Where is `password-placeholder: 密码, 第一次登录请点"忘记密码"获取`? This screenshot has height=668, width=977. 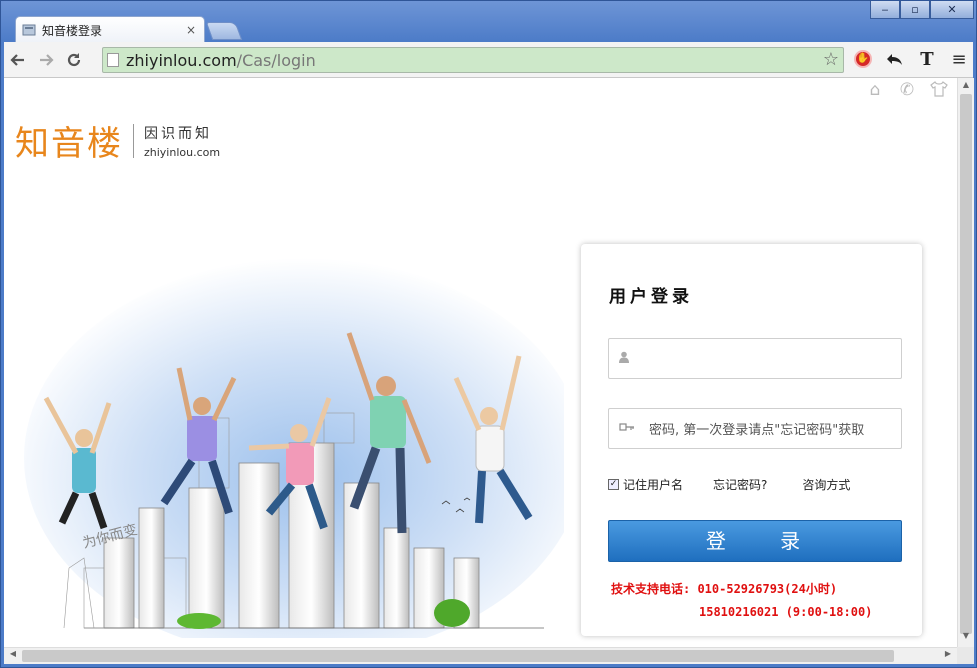 password-placeholder: 密码, 第一次登录请点"忘记密码"获取 is located at coordinates (757, 430).